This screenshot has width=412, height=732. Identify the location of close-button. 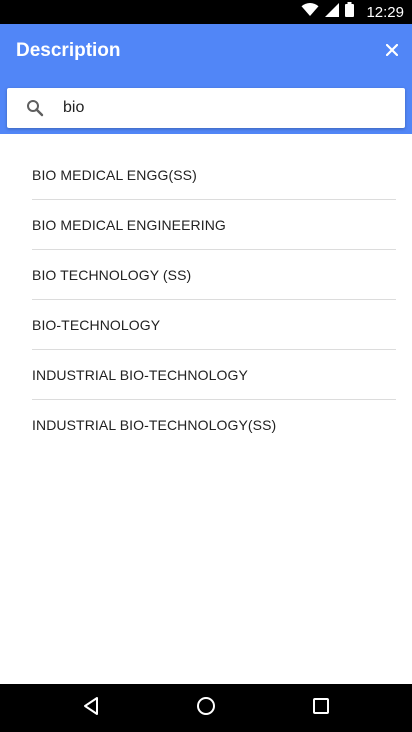
(392, 52).